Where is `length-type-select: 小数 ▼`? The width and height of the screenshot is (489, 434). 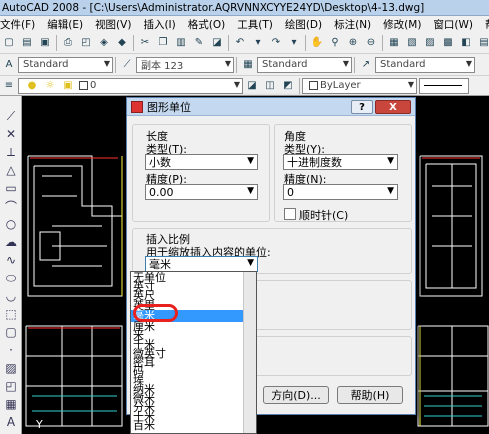
length-type-select: 小数 ▼ is located at coordinates (201, 162).